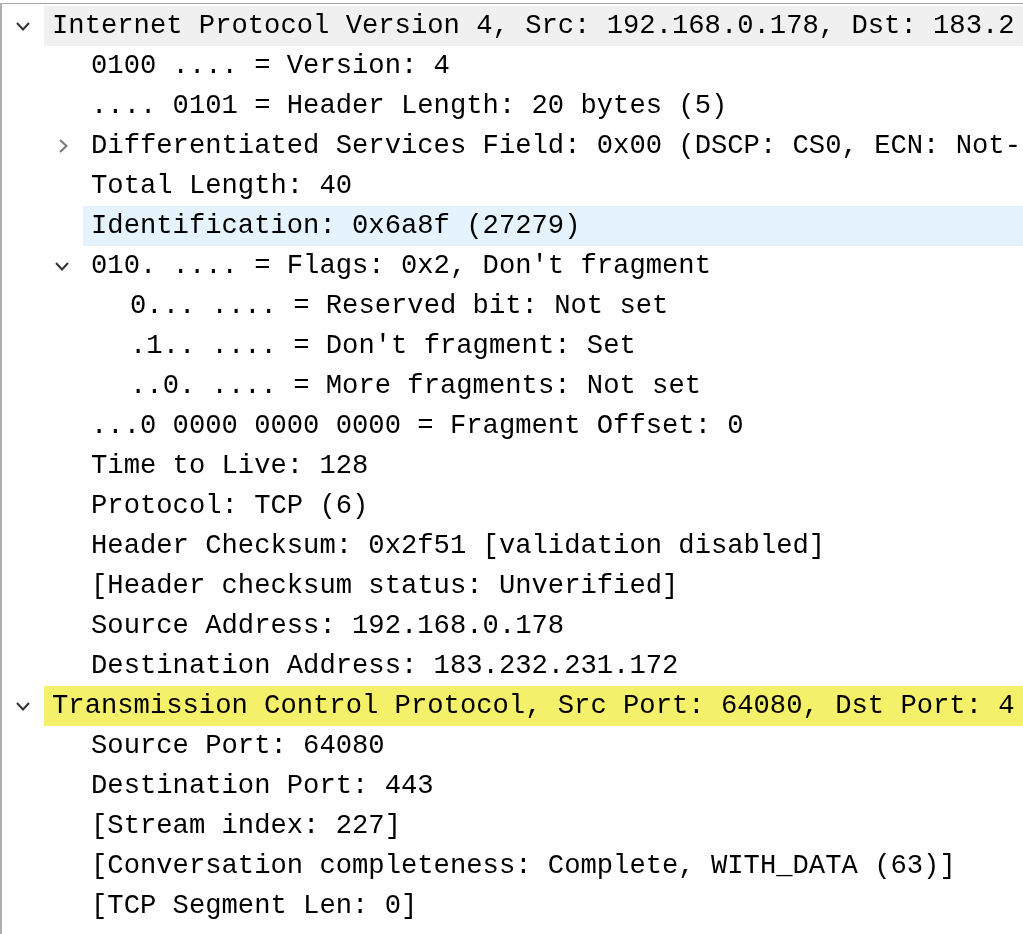 This screenshot has width=1023, height=934. What do you see at coordinates (227, 506) in the screenshot?
I see `tree-item: Protocol: TCP (6)` at bounding box center [227, 506].